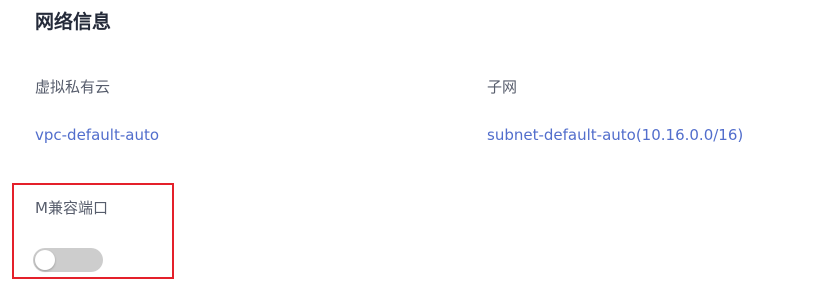 This screenshot has width=824, height=286. I want to click on subnet-link: subnet-default-auto(10.16.0.0/16), so click(615, 135).